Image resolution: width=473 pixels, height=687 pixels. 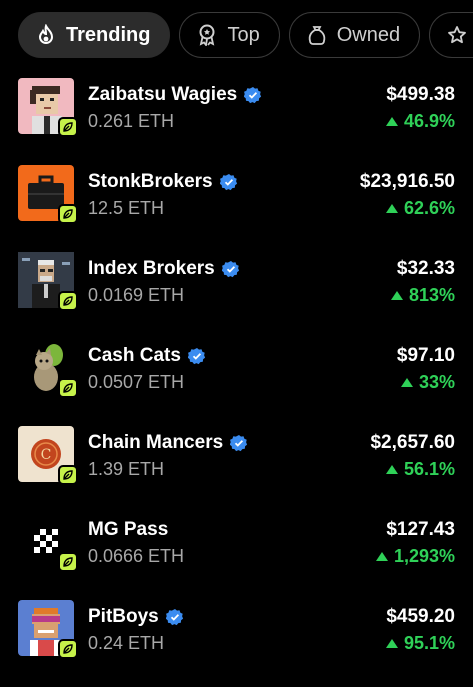 I want to click on change-percent: 1,293%, so click(x=424, y=556).